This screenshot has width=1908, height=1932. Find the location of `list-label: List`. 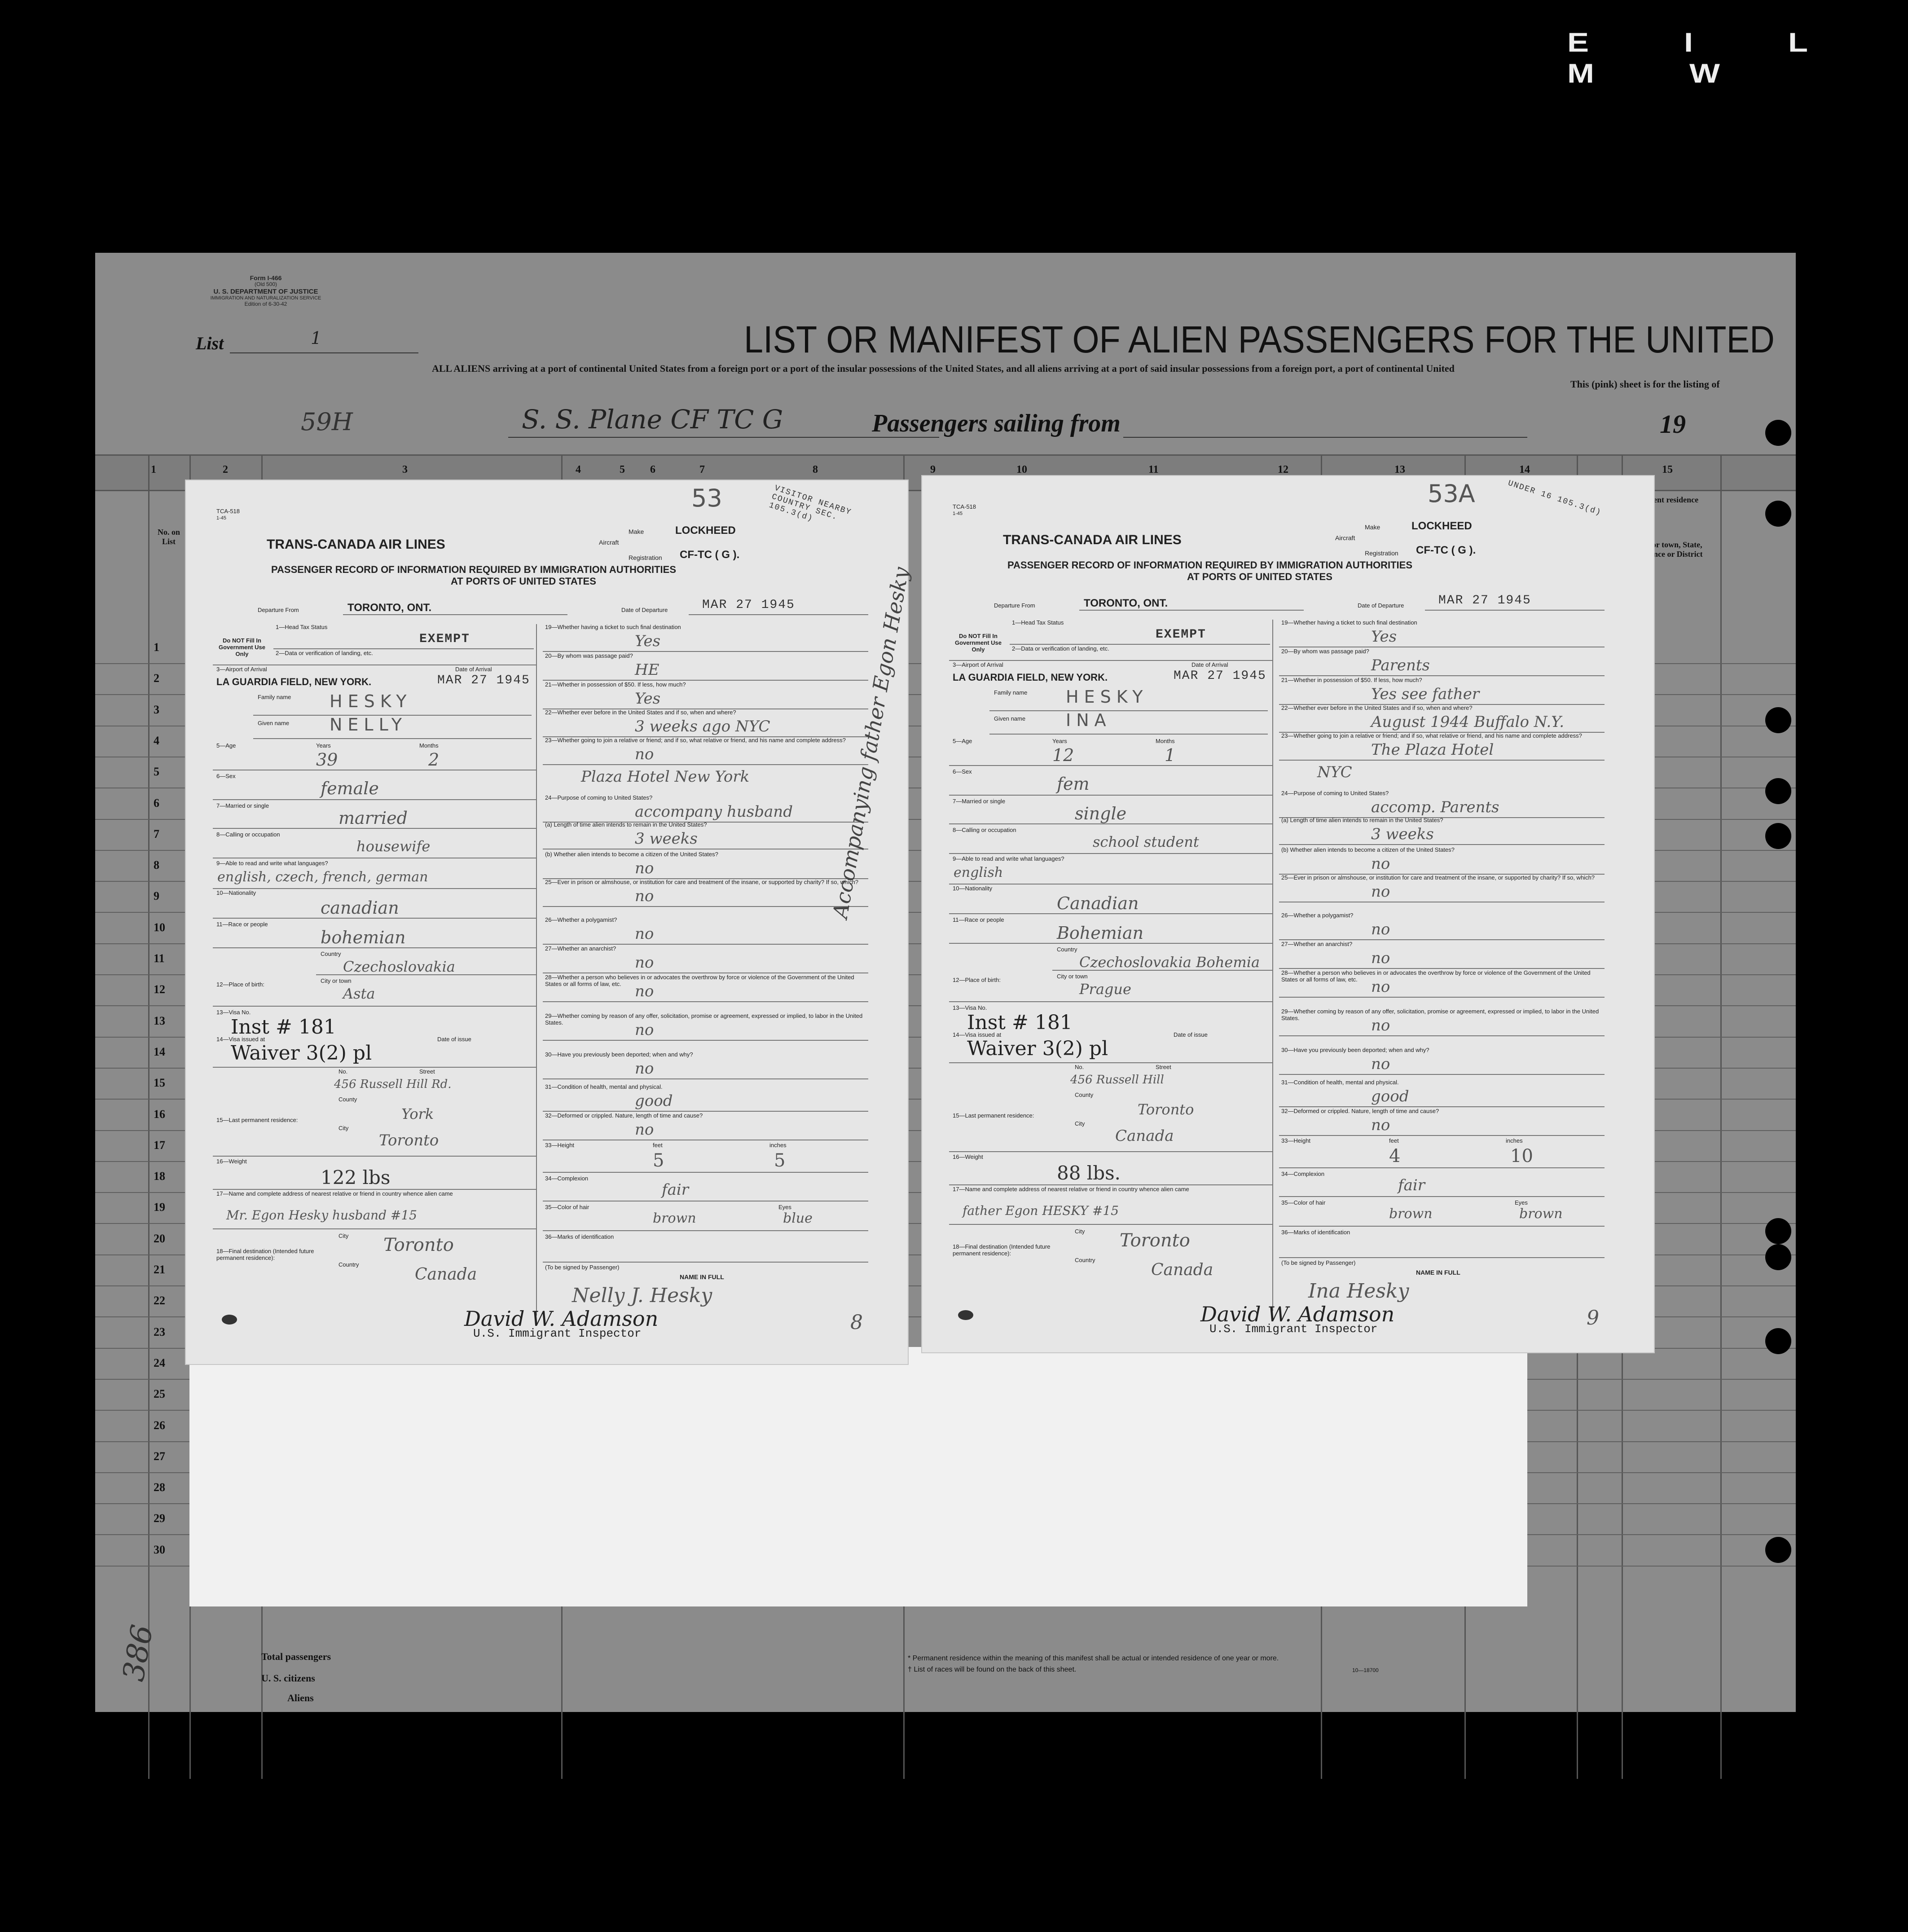

list-label: List is located at coordinates (210, 343).